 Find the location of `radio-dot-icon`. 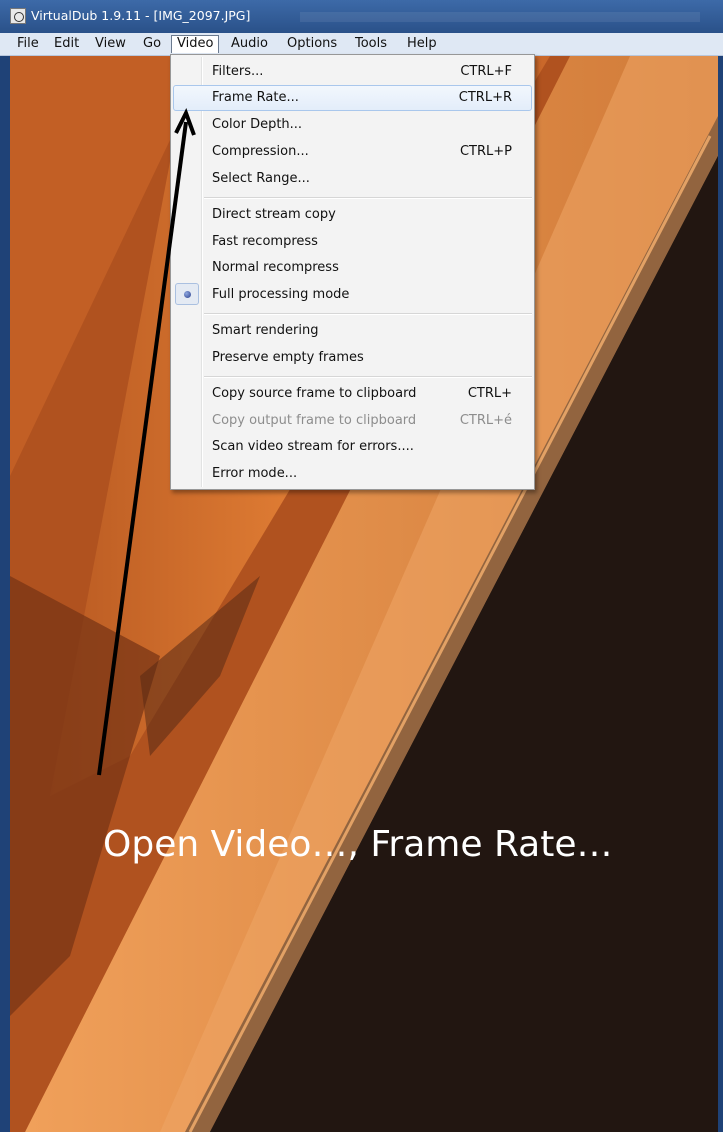

radio-dot-icon is located at coordinates (187, 294).